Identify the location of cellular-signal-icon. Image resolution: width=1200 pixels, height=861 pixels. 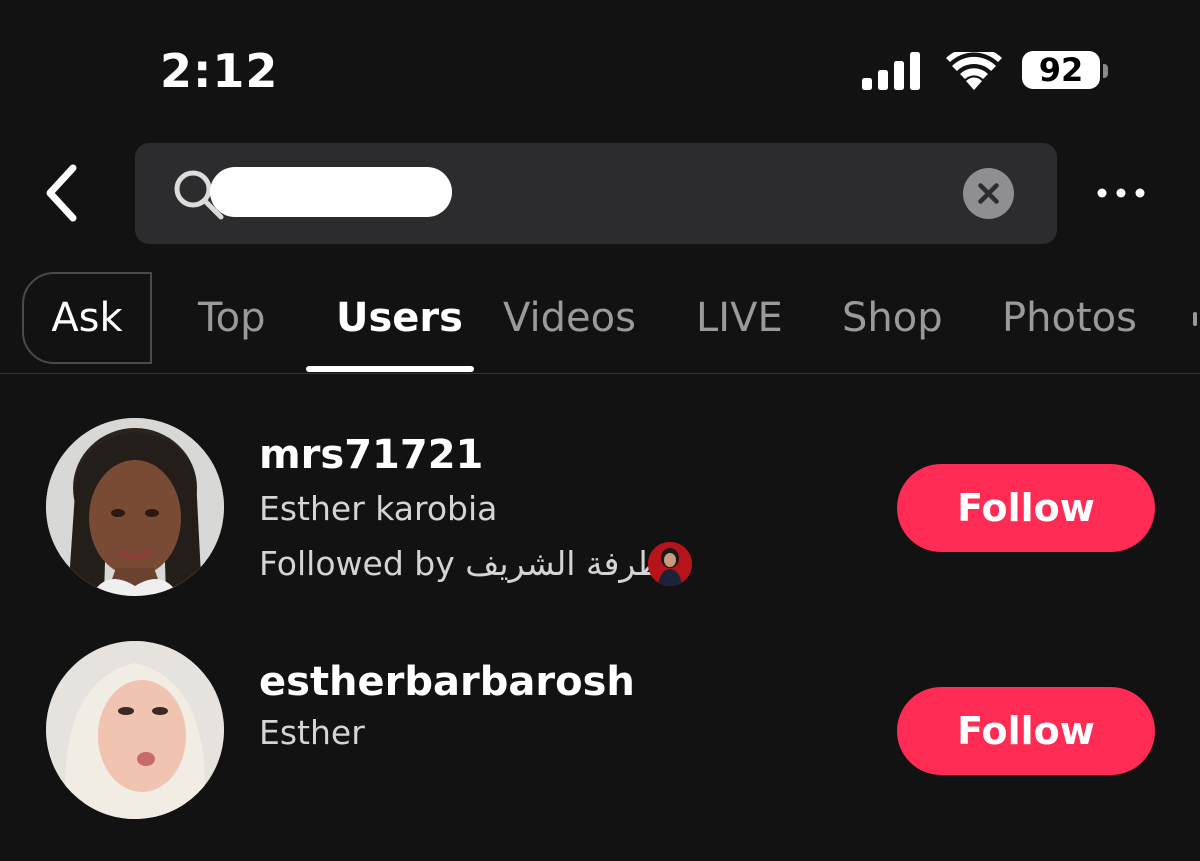
(891, 71).